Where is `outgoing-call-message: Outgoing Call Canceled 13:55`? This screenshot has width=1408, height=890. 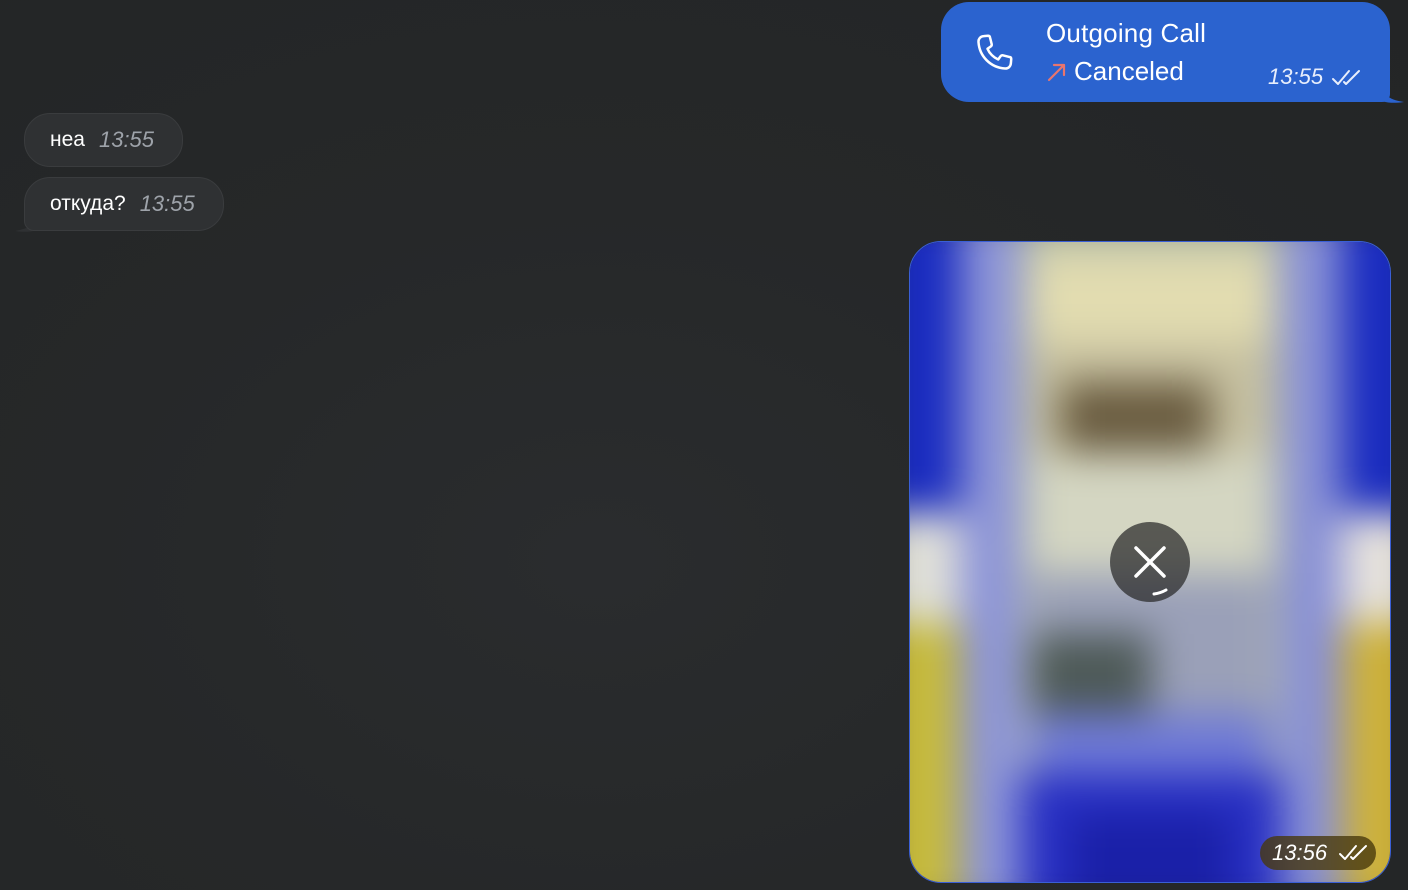
outgoing-call-message: Outgoing Call Canceled 13:55 is located at coordinates (1165, 52).